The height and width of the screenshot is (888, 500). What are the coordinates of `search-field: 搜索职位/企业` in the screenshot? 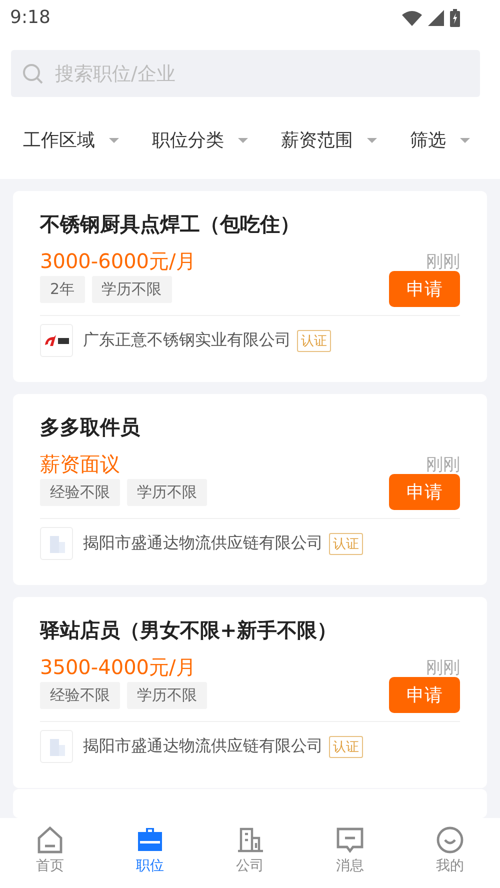 It's located at (245, 73).